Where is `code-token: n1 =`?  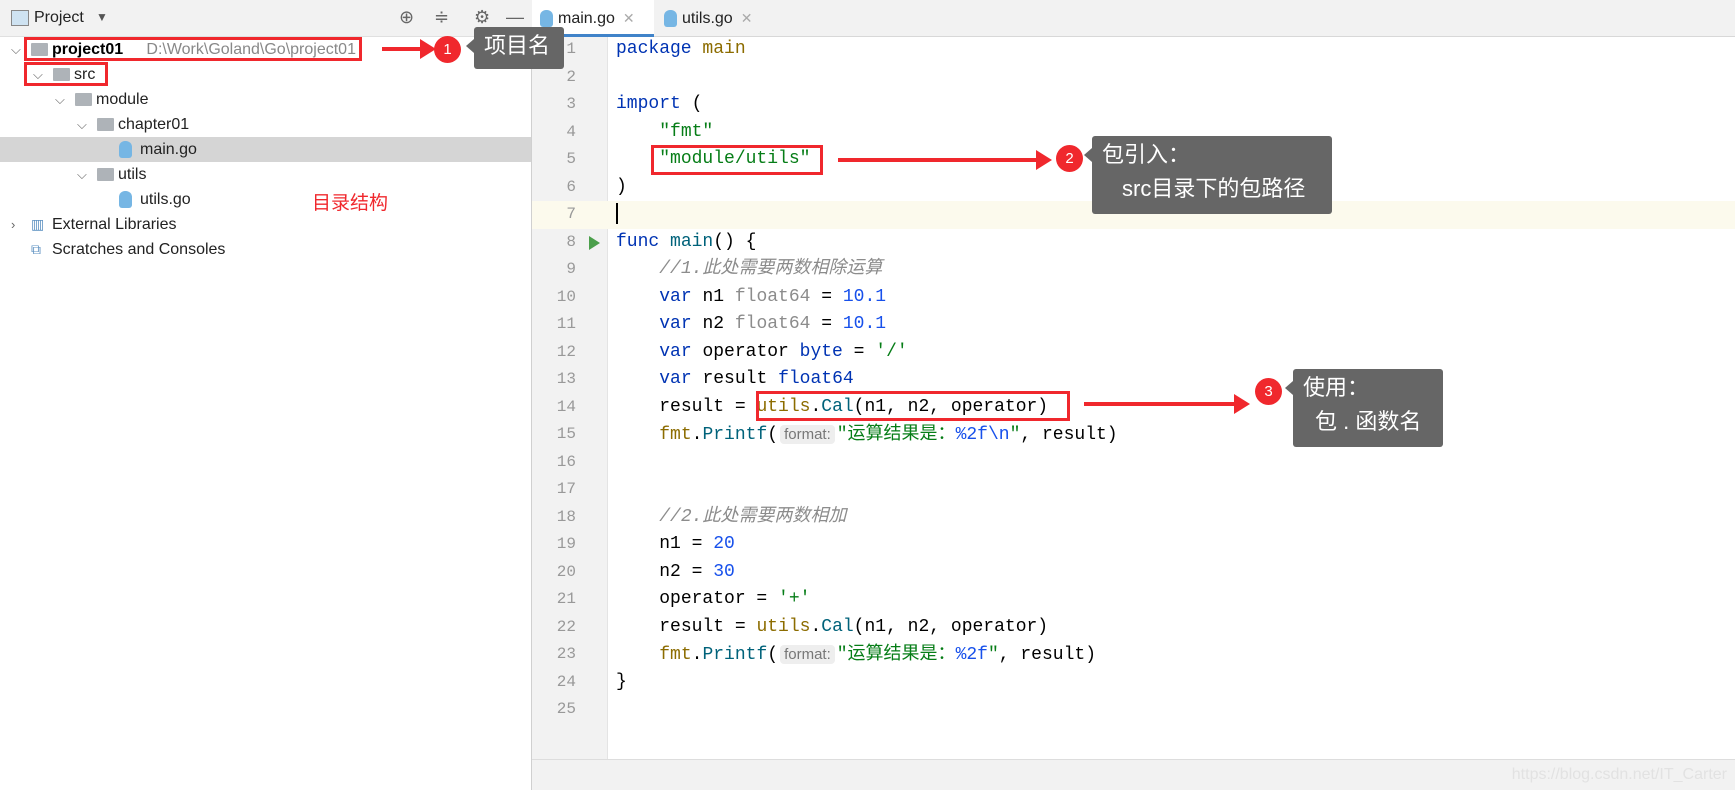
code-token: n1 = is located at coordinates (686, 544).